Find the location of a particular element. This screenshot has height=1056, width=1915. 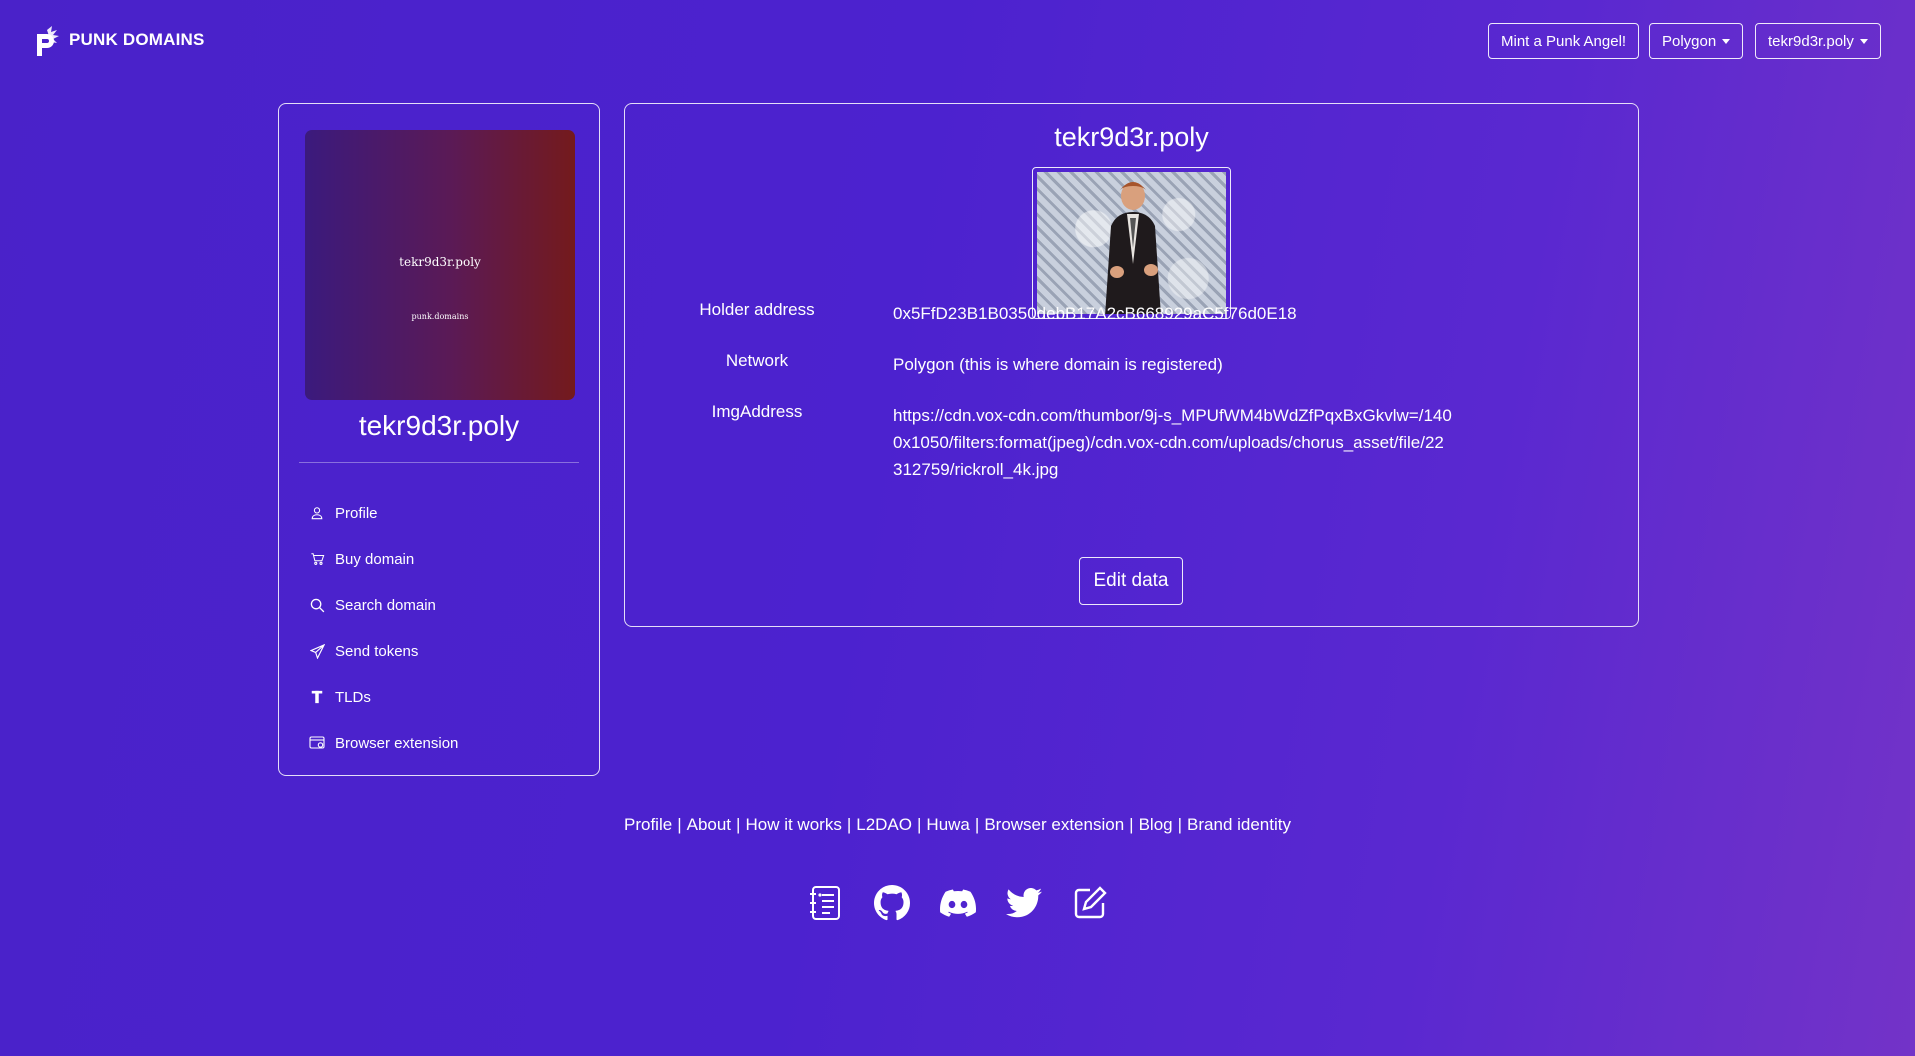

nft-domain-sub: punk.domains is located at coordinates (440, 316).